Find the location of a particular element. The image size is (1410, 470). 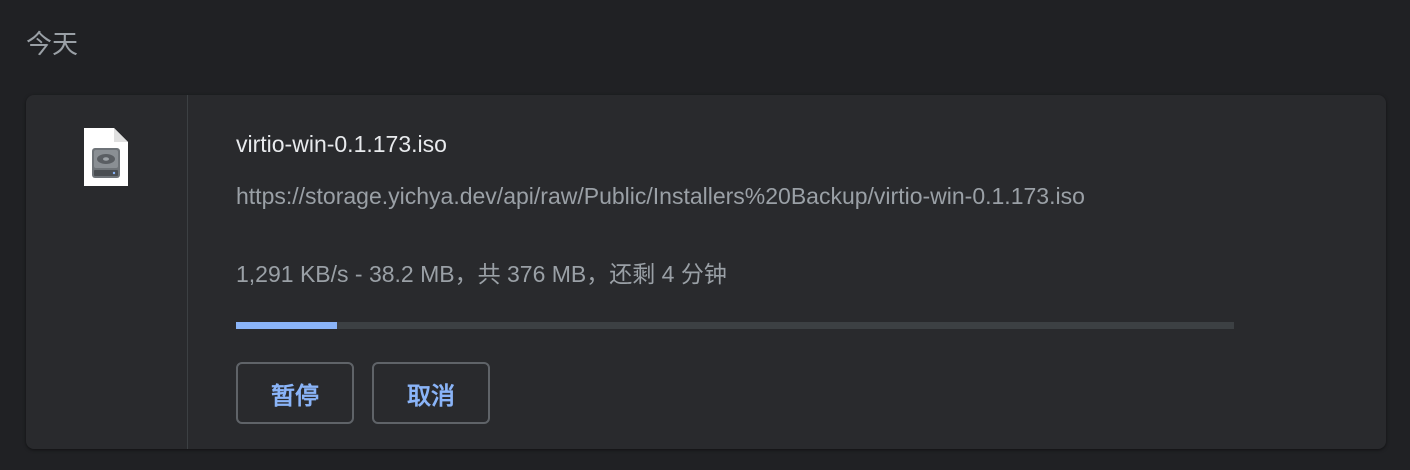

cancel-button: 取消 is located at coordinates (431, 393).